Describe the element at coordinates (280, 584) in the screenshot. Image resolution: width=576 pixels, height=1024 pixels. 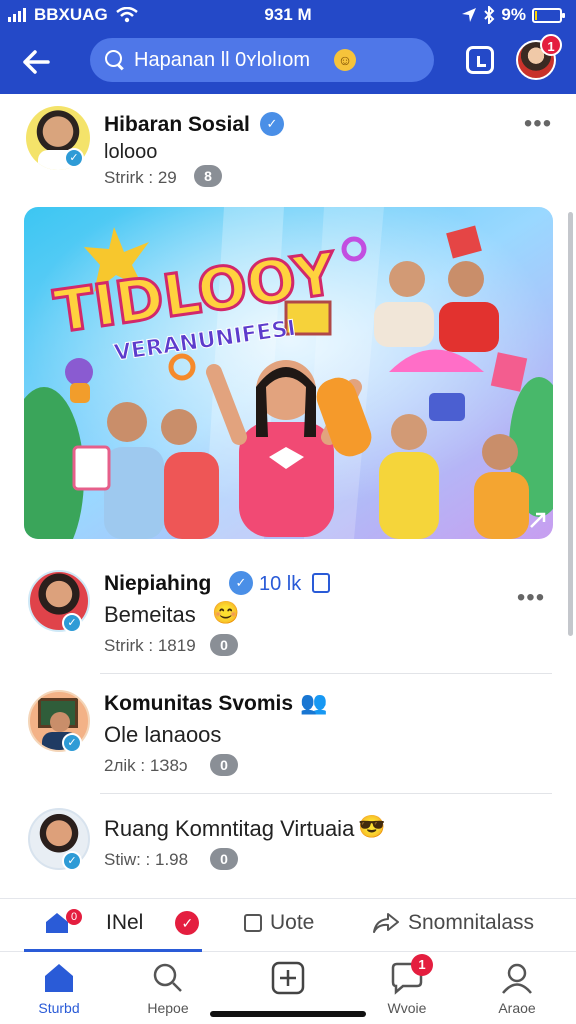
I see `list-item-stat: 10 lk` at that location.